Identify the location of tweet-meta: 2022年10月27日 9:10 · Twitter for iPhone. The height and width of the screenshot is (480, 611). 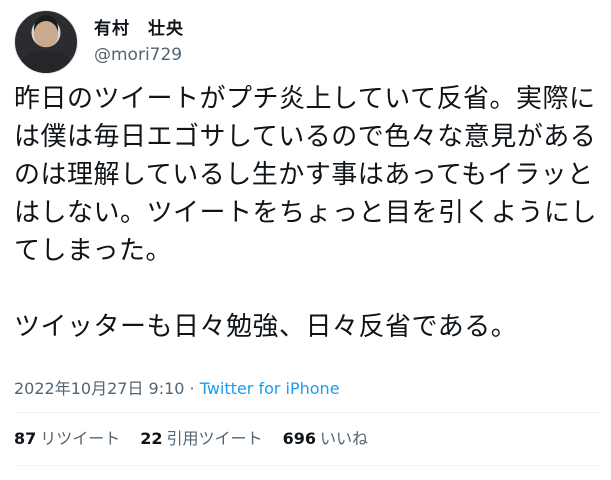
(177, 389).